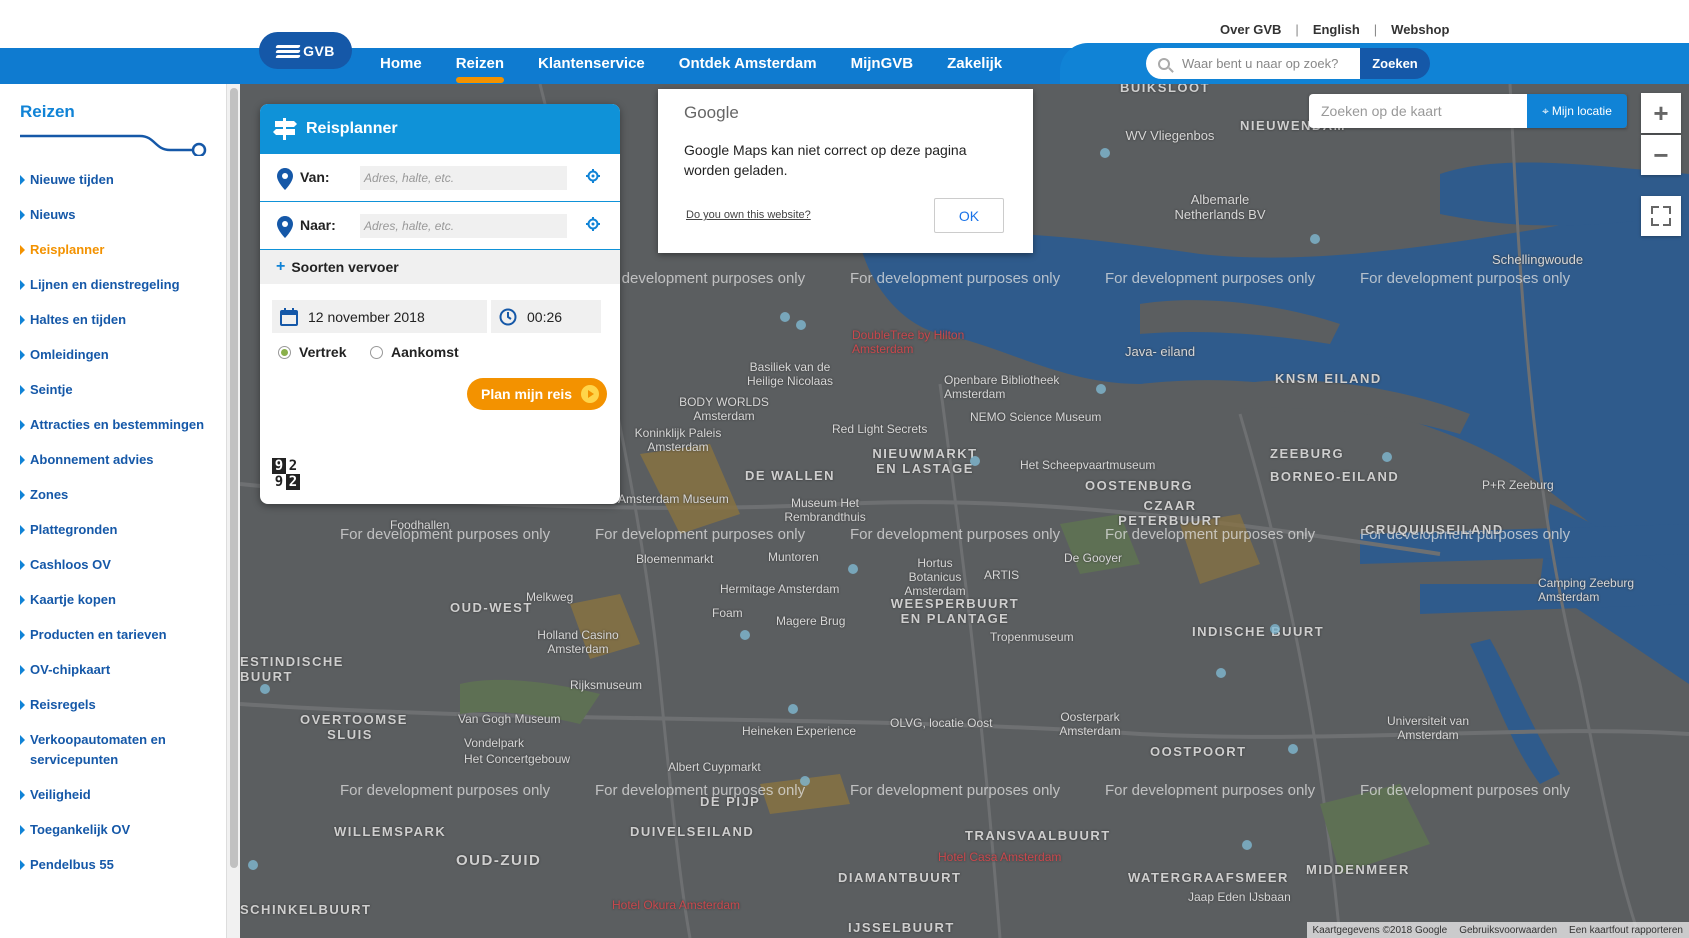 The height and width of the screenshot is (938, 1689). What do you see at coordinates (401, 66) in the screenshot?
I see `nav-home: Home` at bounding box center [401, 66].